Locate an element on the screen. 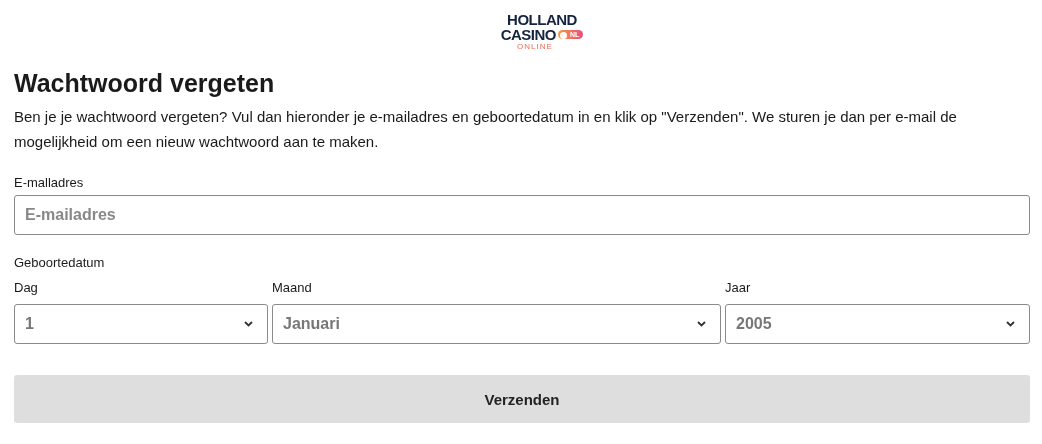  field-label: Jaar is located at coordinates (738, 287).